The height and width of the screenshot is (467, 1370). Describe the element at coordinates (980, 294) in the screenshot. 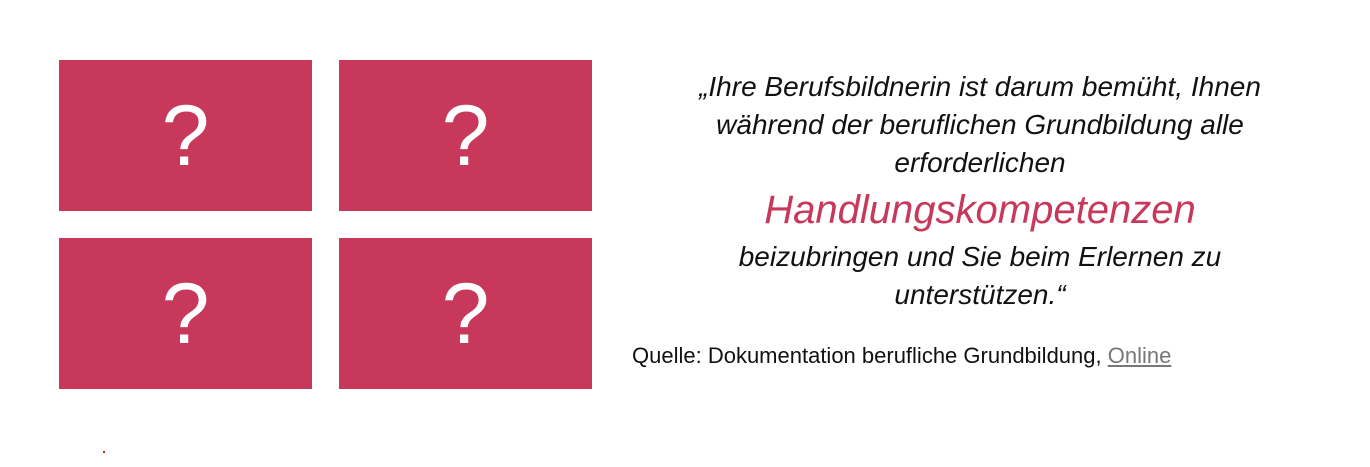

I see `quote-line-5: unterstützen.“` at that location.